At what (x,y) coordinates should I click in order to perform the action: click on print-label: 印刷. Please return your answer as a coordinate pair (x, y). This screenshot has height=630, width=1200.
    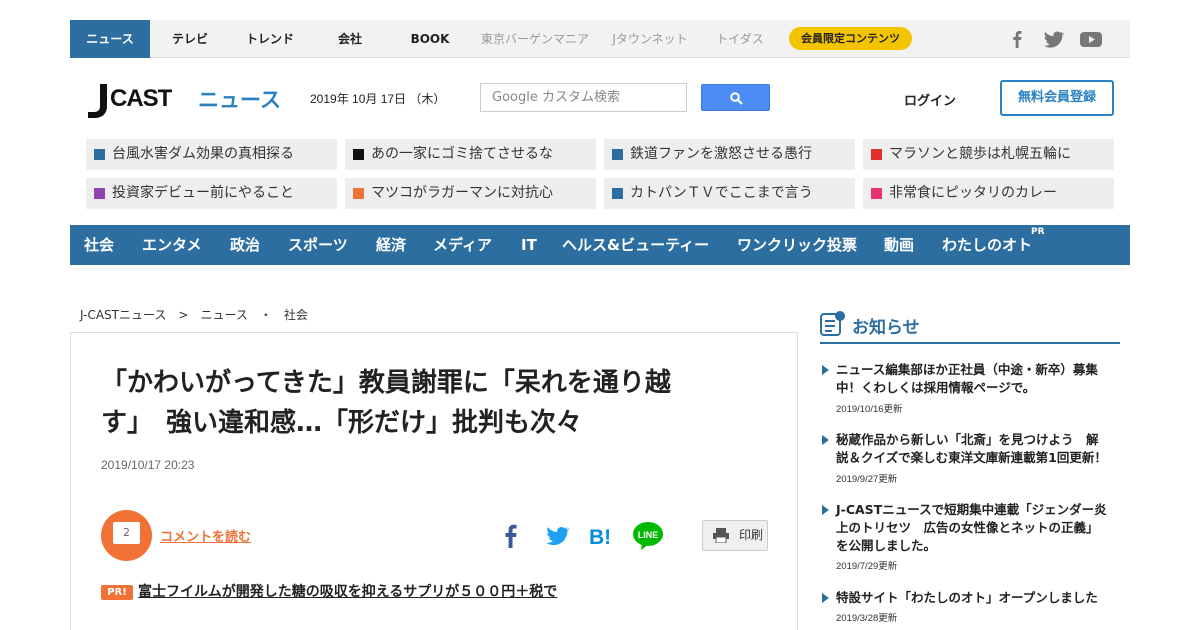
    Looking at the image, I should click on (751, 535).